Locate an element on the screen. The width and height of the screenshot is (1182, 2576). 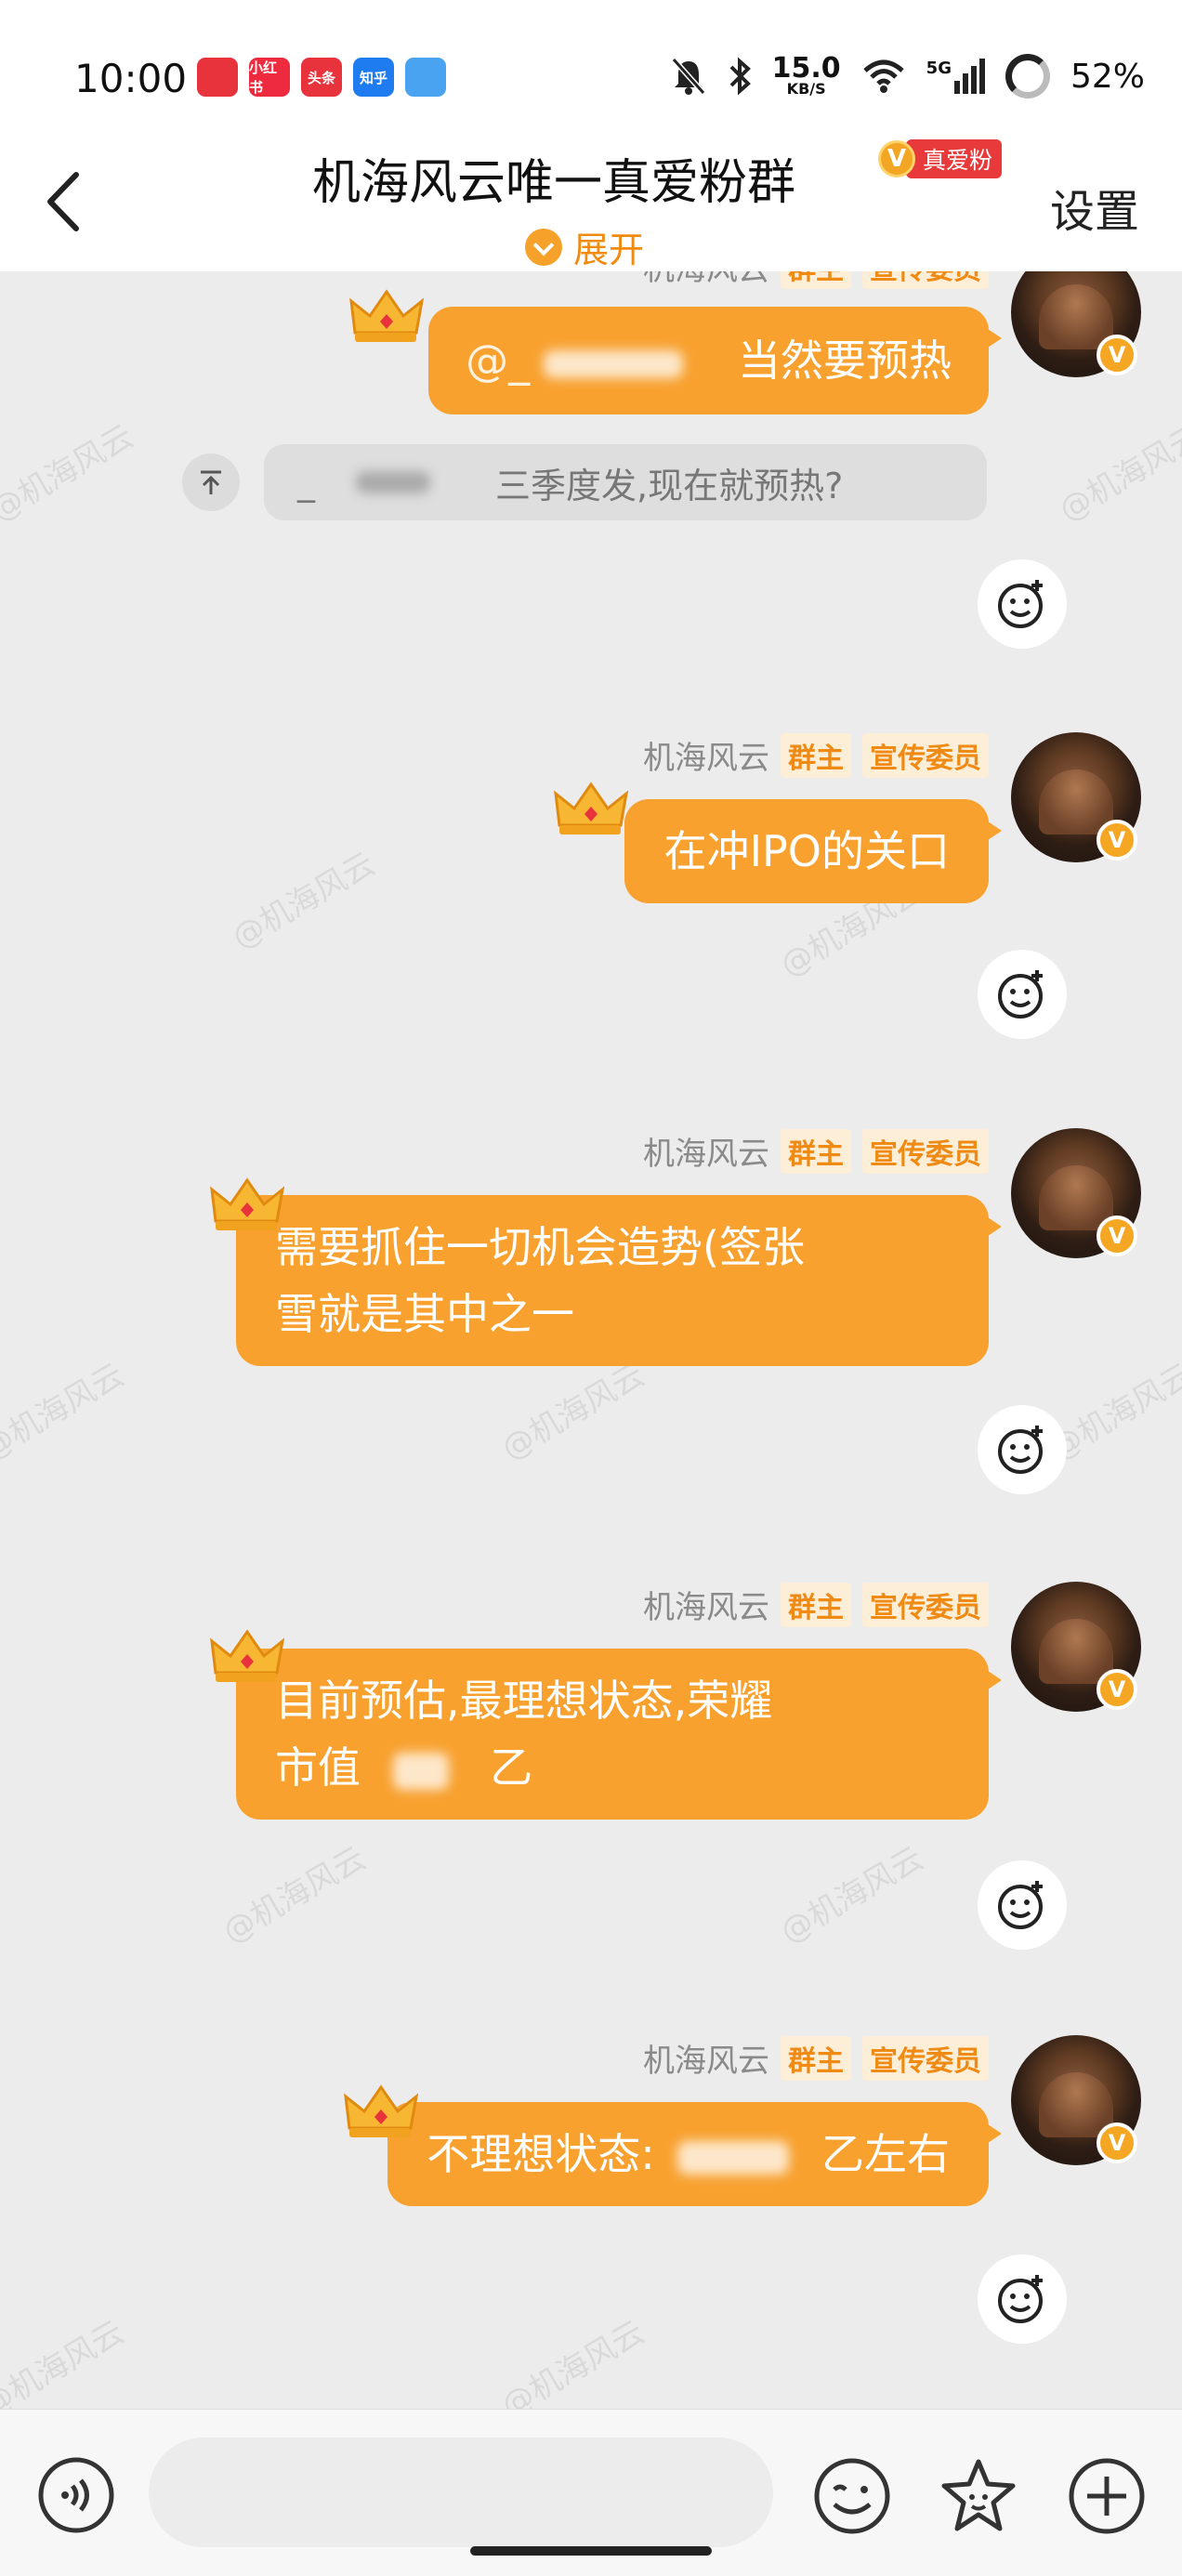
message-bubble: @_ 当然要预热 is located at coordinates (715, 360).